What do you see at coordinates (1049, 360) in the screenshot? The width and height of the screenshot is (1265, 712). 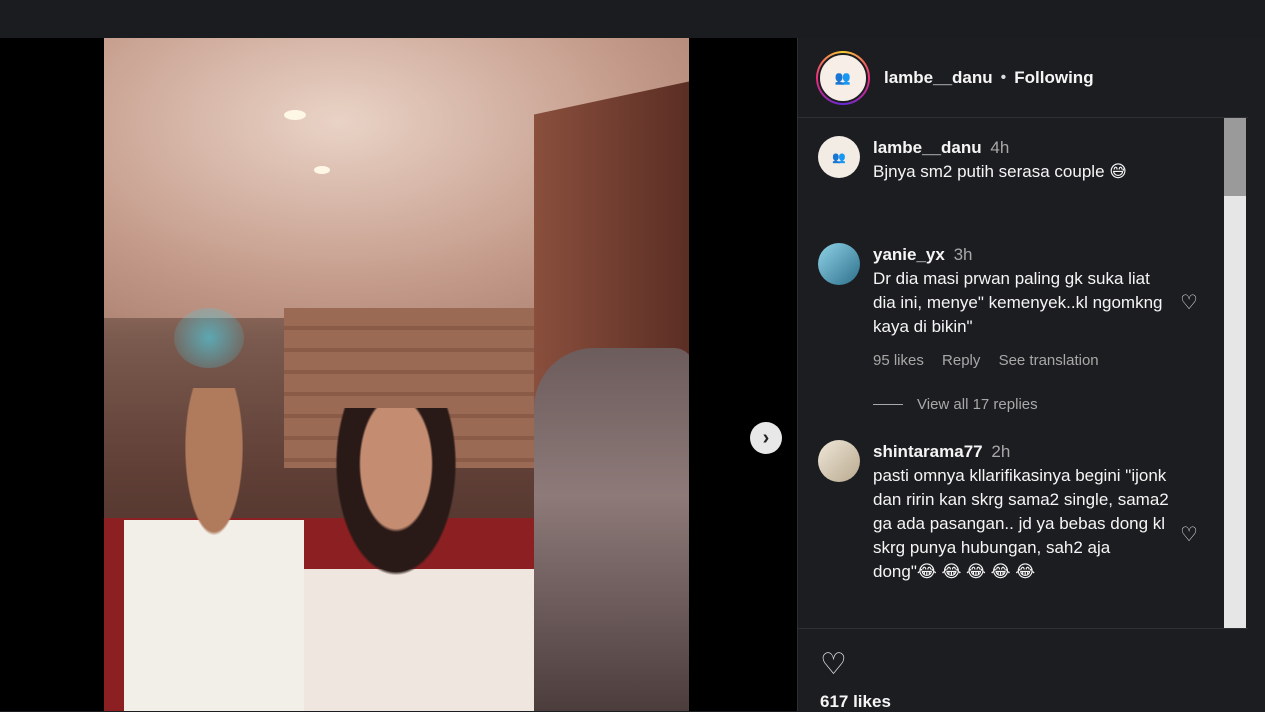 I see `see-translation-button: See translation` at bounding box center [1049, 360].